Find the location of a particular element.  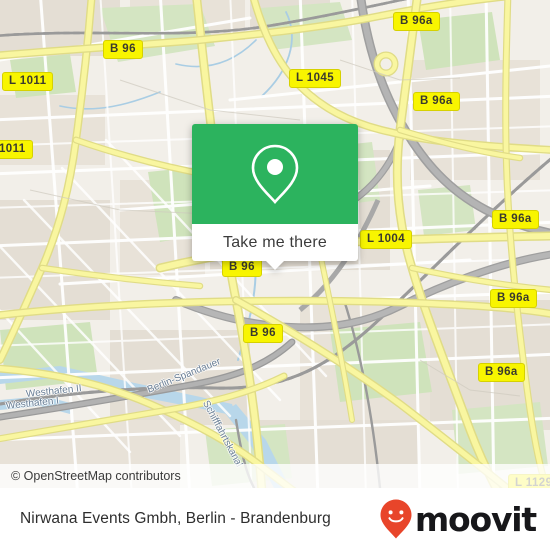

road-shield: L 1045 is located at coordinates (315, 78).